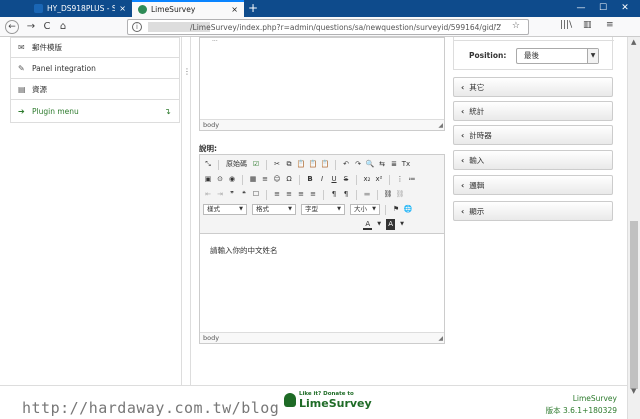  What do you see at coordinates (533, 211) in the screenshot?
I see `accordion-display: ‹ 顯示` at bounding box center [533, 211].